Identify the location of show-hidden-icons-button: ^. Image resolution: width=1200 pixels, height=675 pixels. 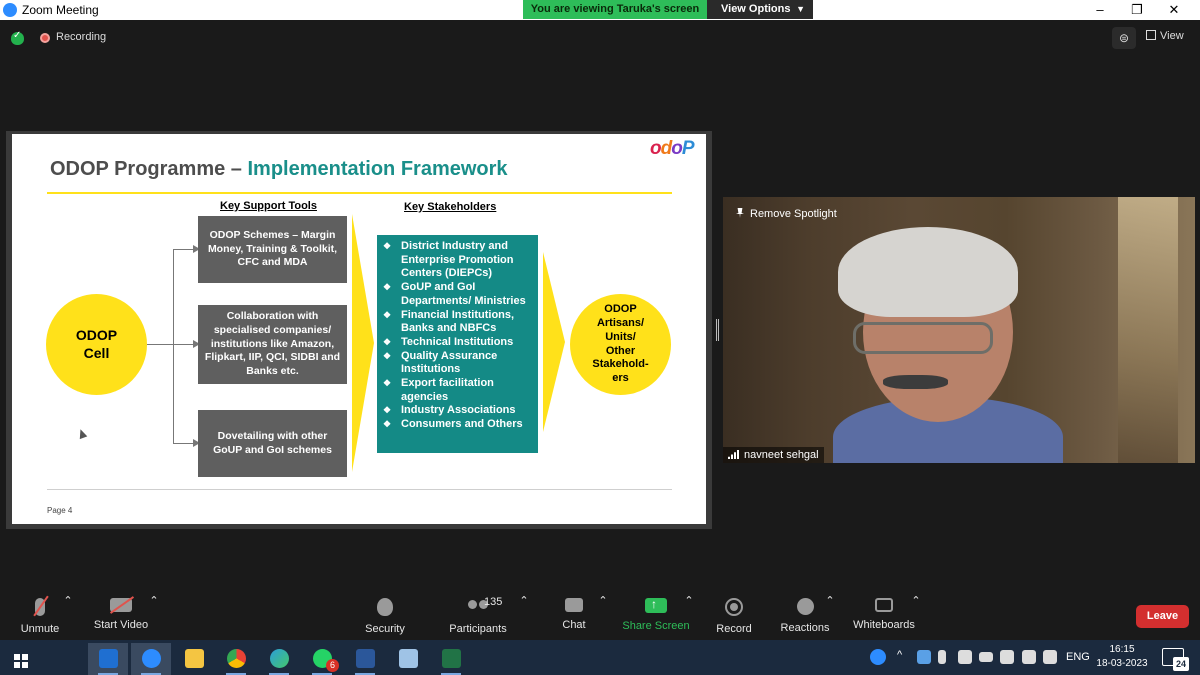
(899, 655).